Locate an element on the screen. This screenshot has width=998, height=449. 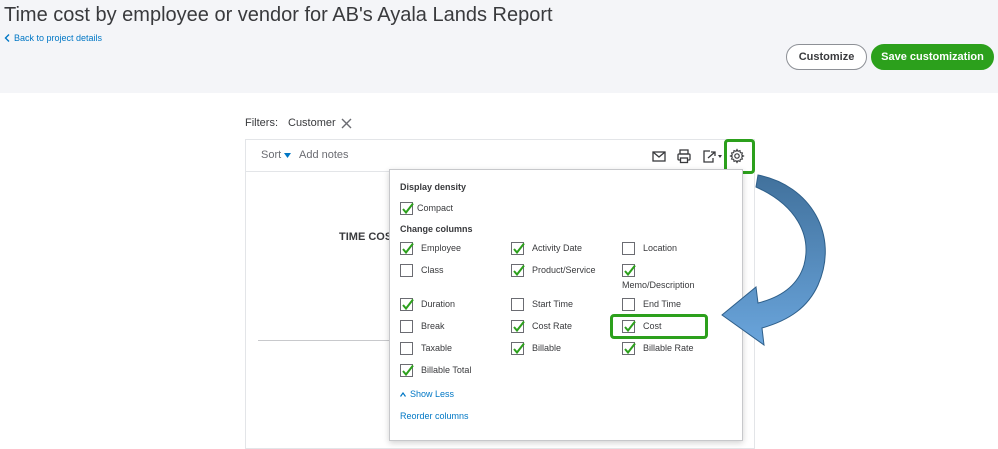
report-divider is located at coordinates (325, 340).